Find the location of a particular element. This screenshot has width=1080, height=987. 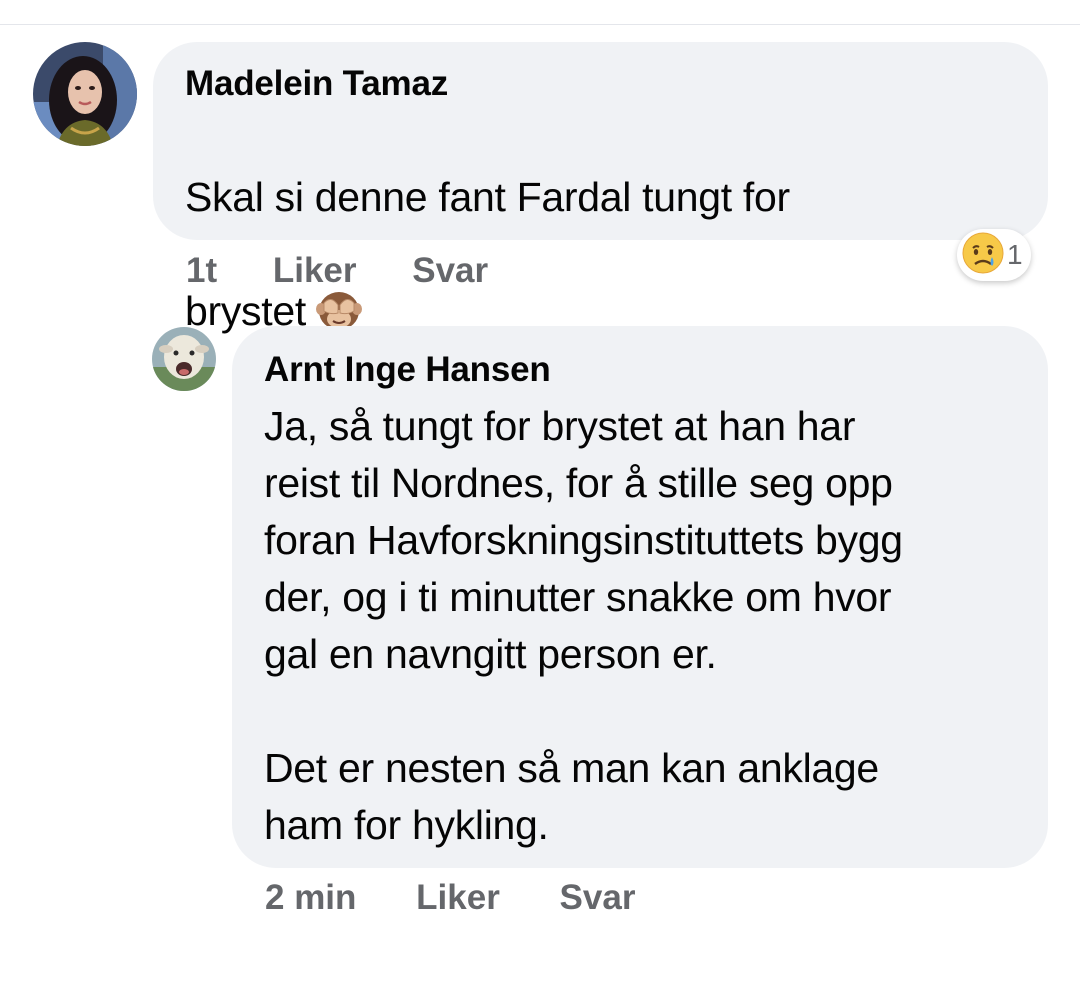

comment-timestamp: 2 min is located at coordinates (310, 897).